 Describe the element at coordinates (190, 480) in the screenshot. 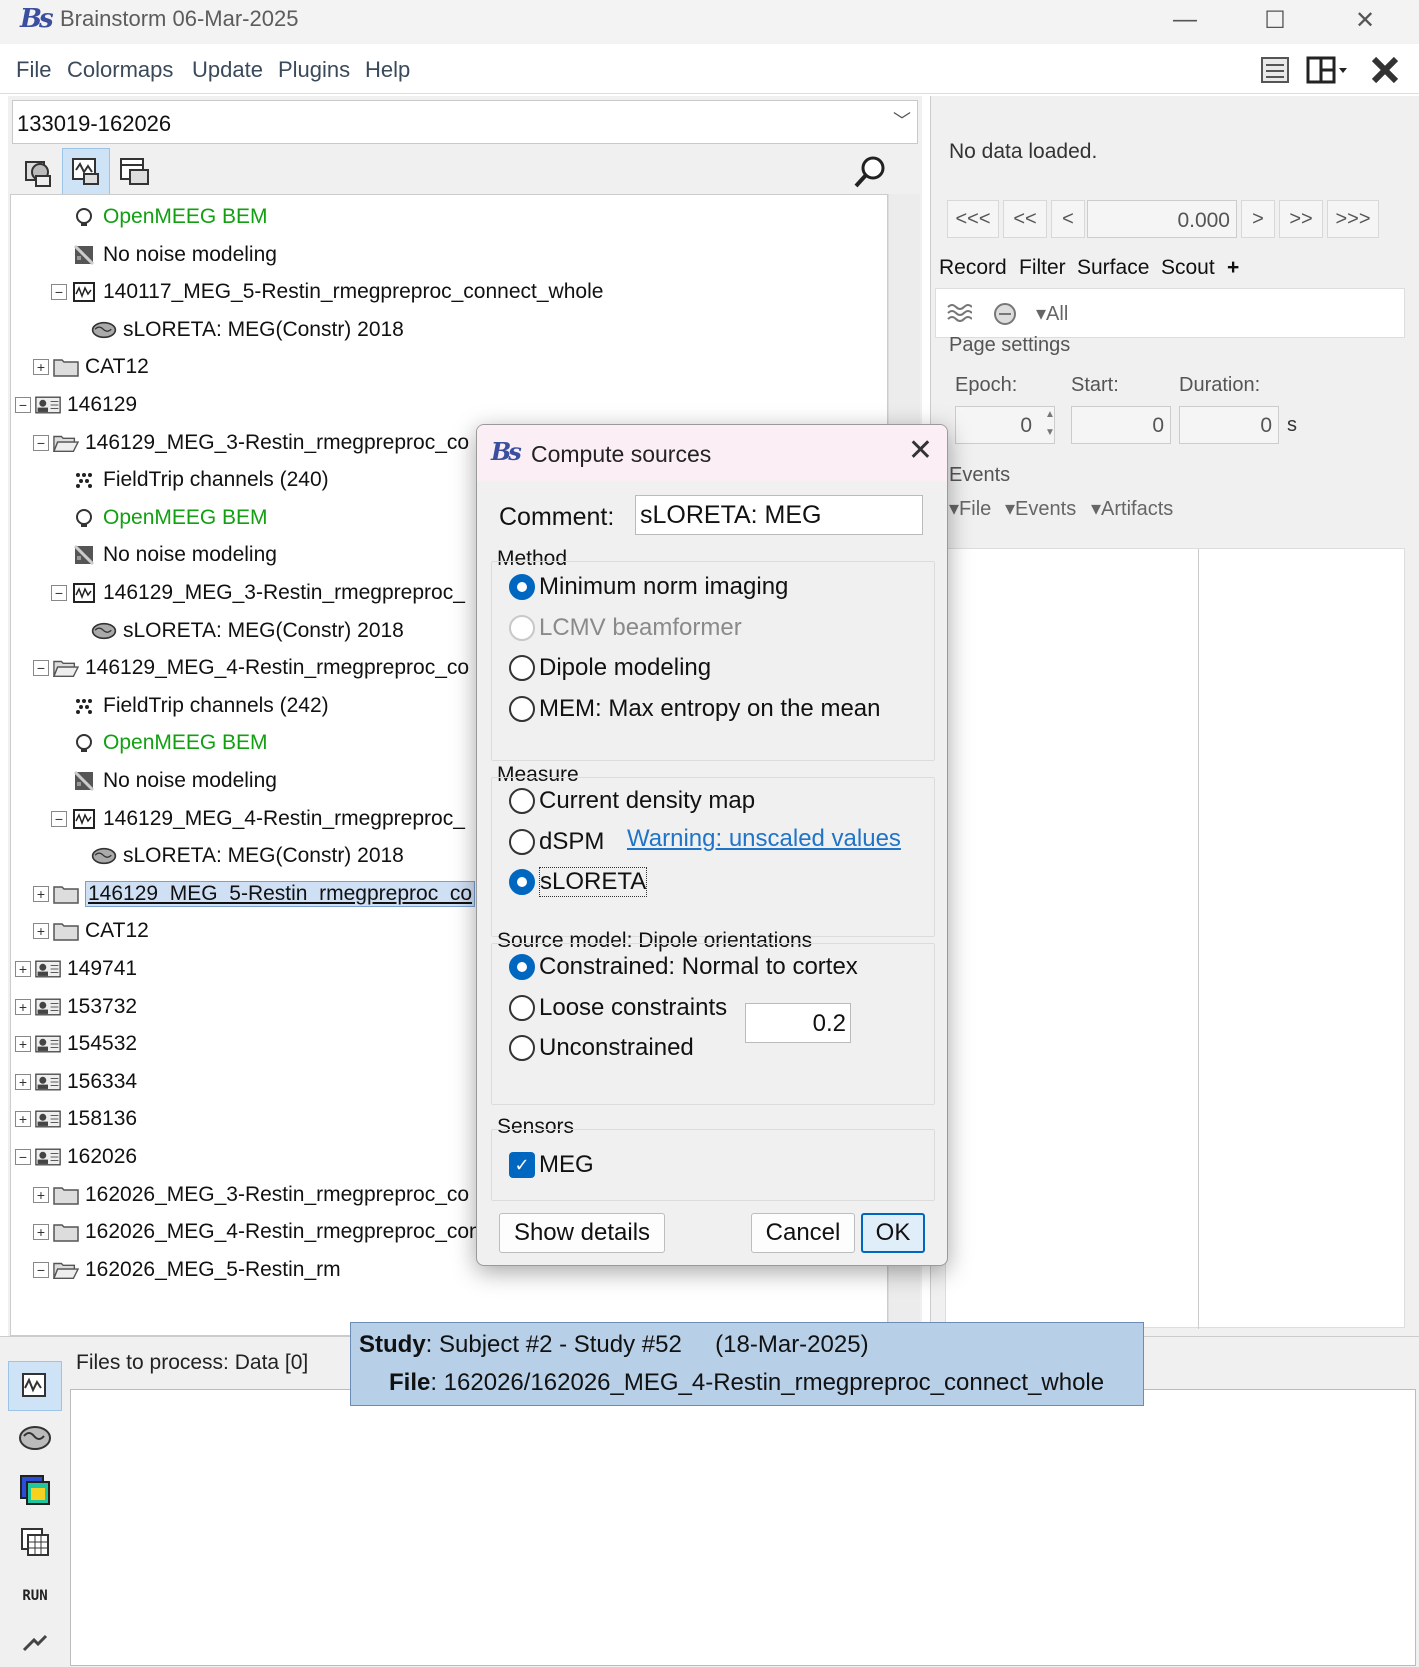

I see `tree-node: FieldTrip channels (240)` at that location.